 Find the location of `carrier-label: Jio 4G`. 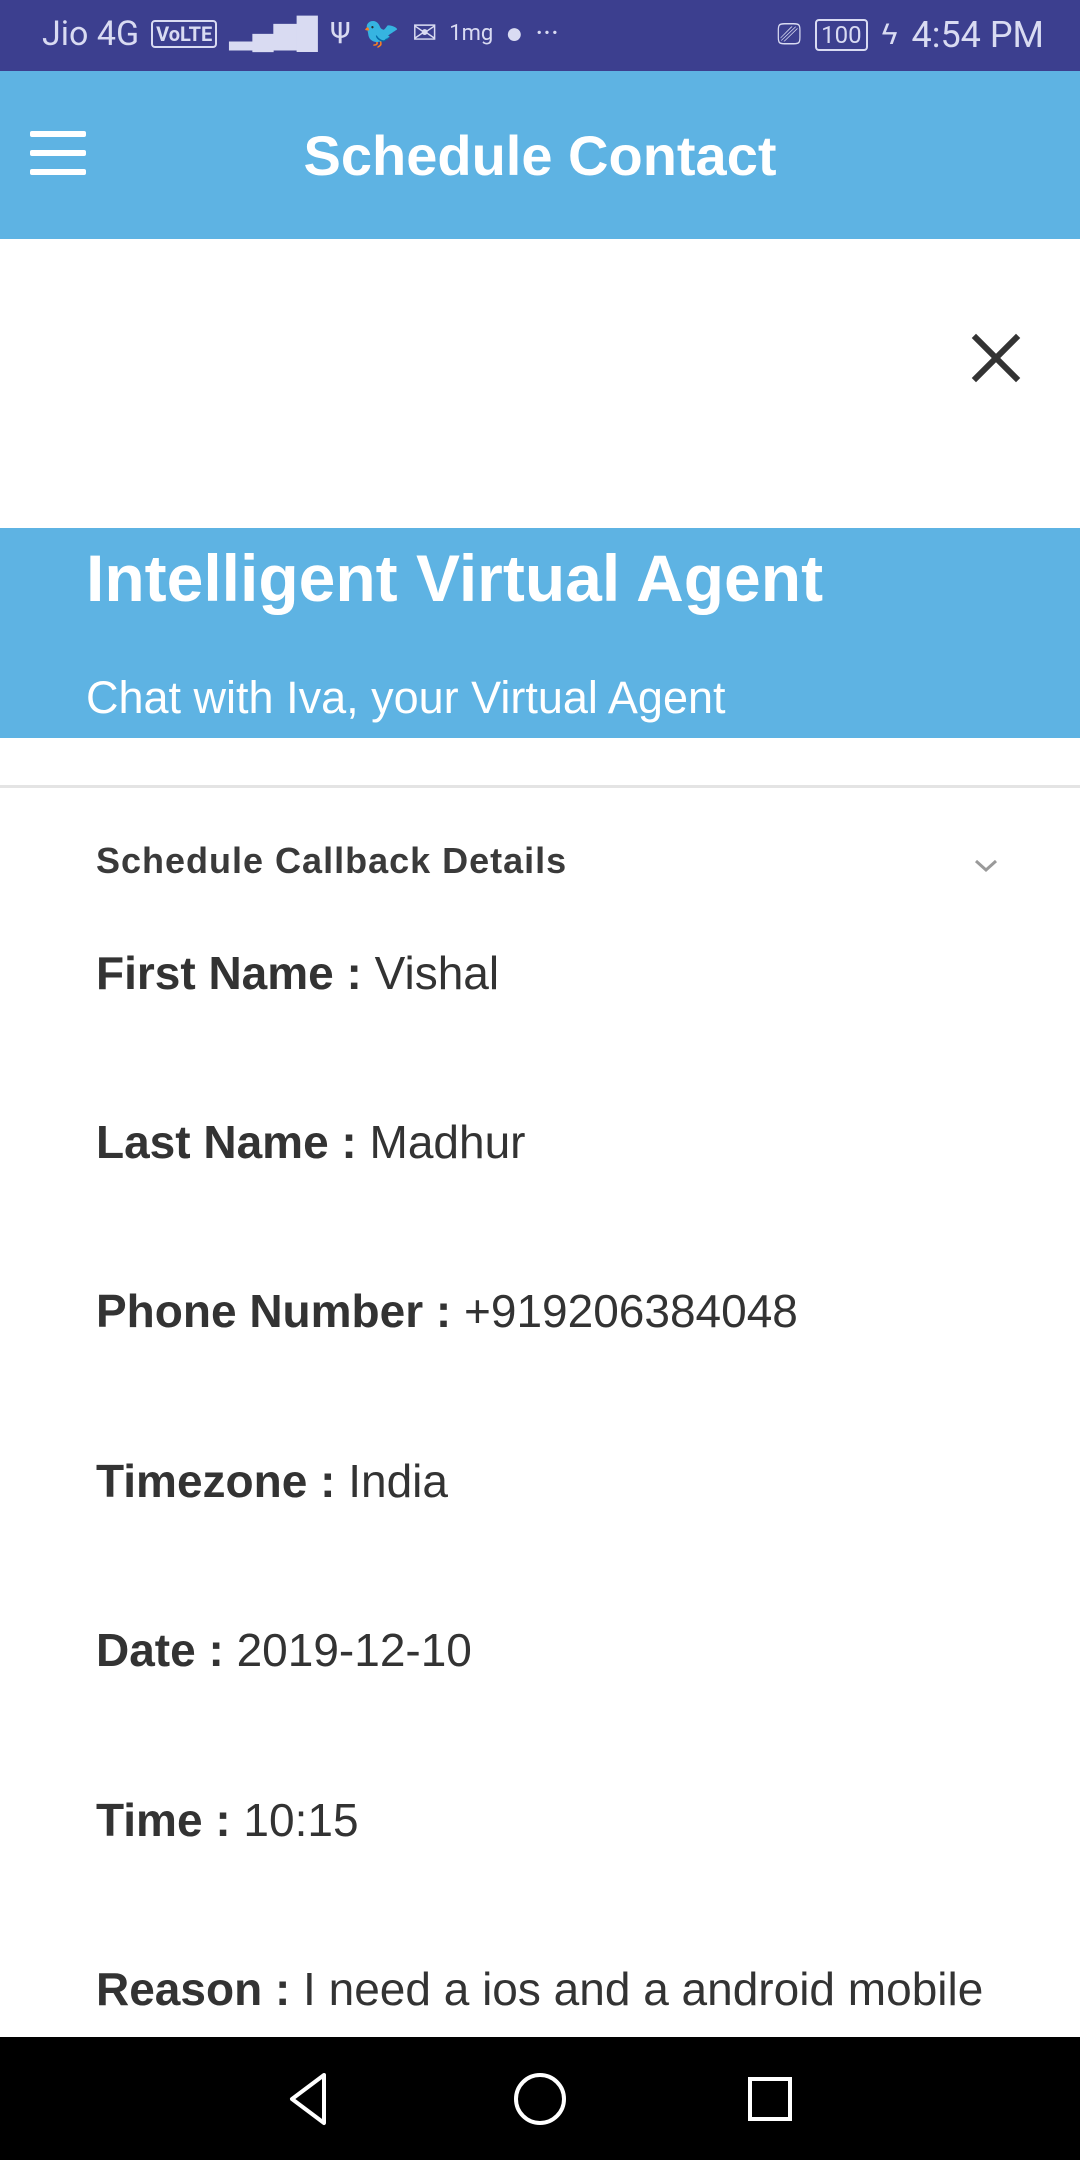

carrier-label: Jio 4G is located at coordinates (91, 34).